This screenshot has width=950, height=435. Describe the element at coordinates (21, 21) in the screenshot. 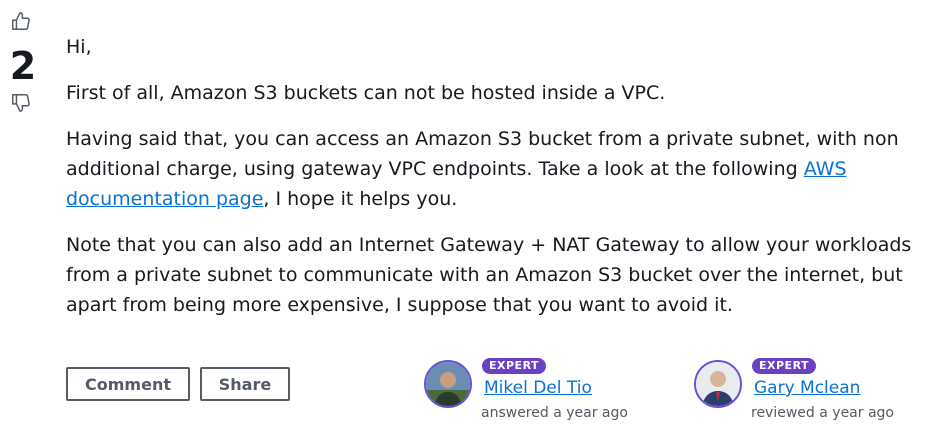

I see `thumbs-up-icon` at that location.